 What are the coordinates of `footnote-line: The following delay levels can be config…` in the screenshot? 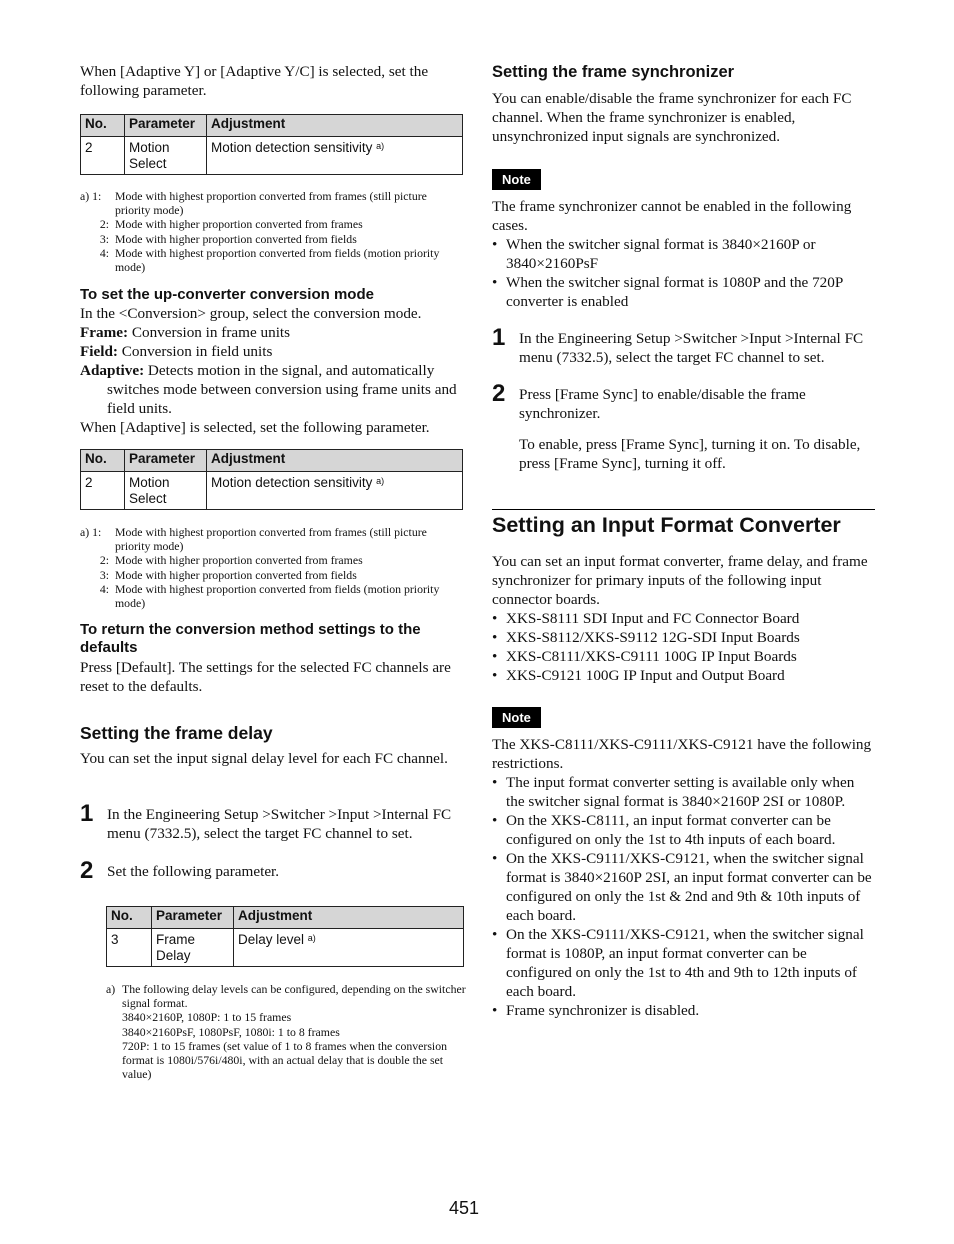 It's located at (294, 996).